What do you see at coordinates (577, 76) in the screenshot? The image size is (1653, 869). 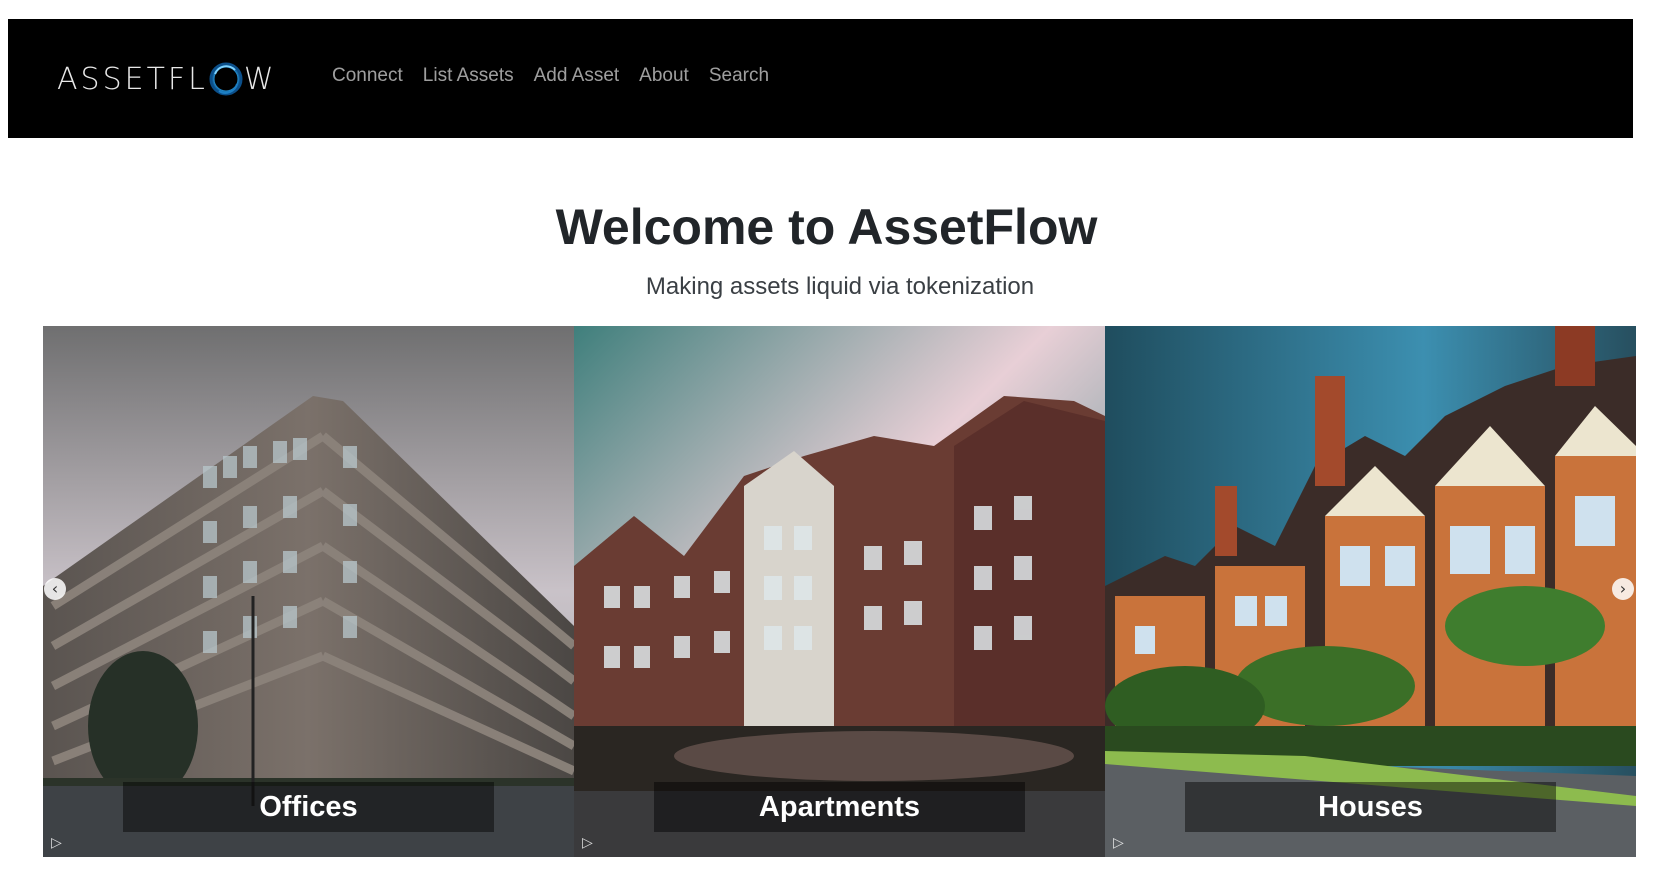 I see `nav-add-asset: Add Asset` at bounding box center [577, 76].